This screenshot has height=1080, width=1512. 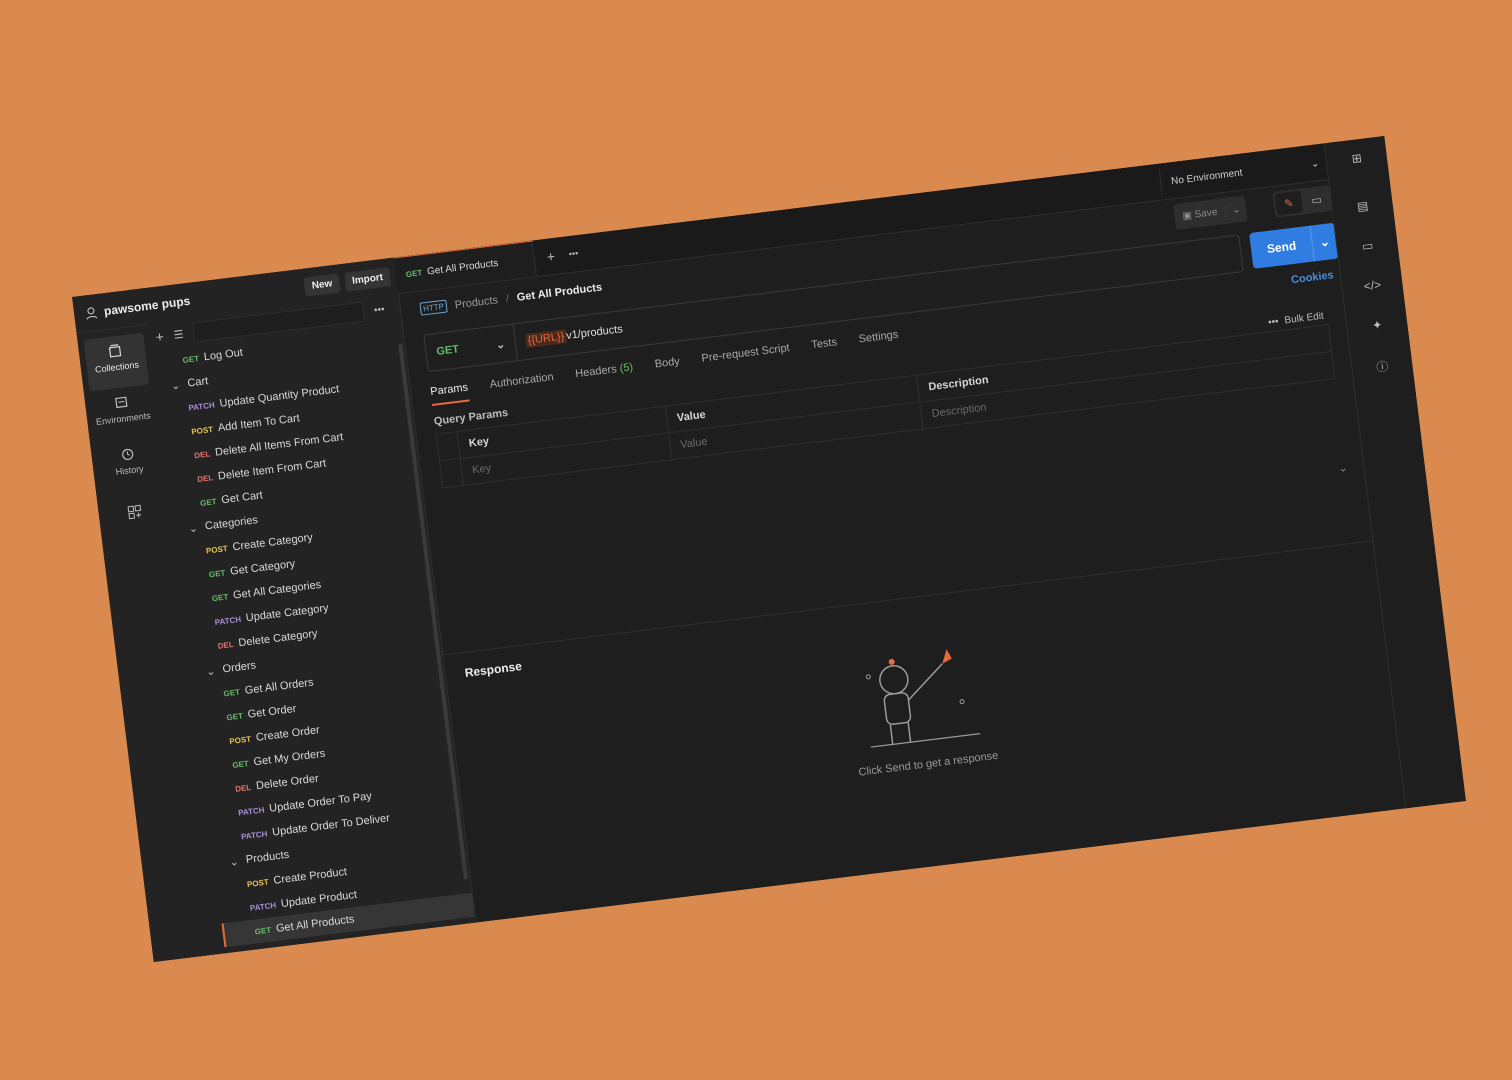 I want to click on breadcrumb-parent: Products, so click(x=476, y=302).